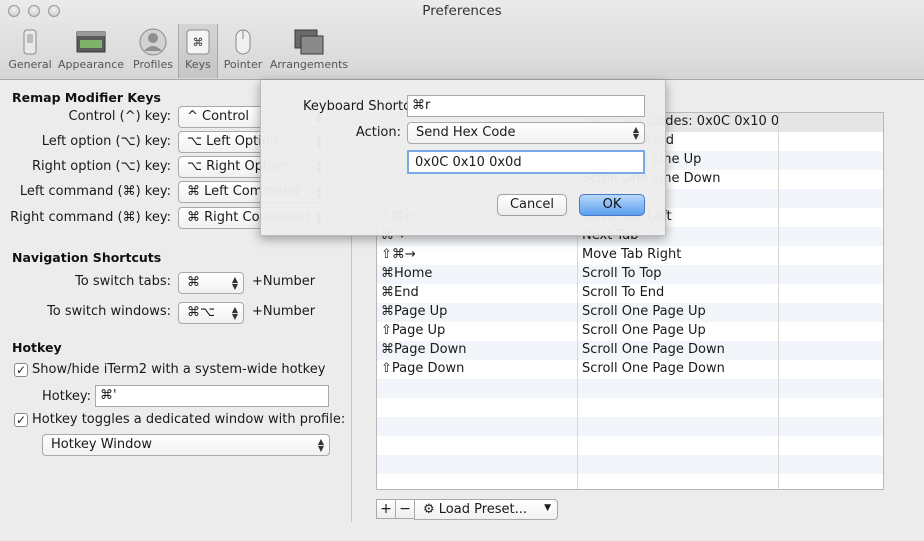 This screenshot has height=541, width=924. Describe the element at coordinates (153, 42) in the screenshot. I see `profile-icon` at that location.